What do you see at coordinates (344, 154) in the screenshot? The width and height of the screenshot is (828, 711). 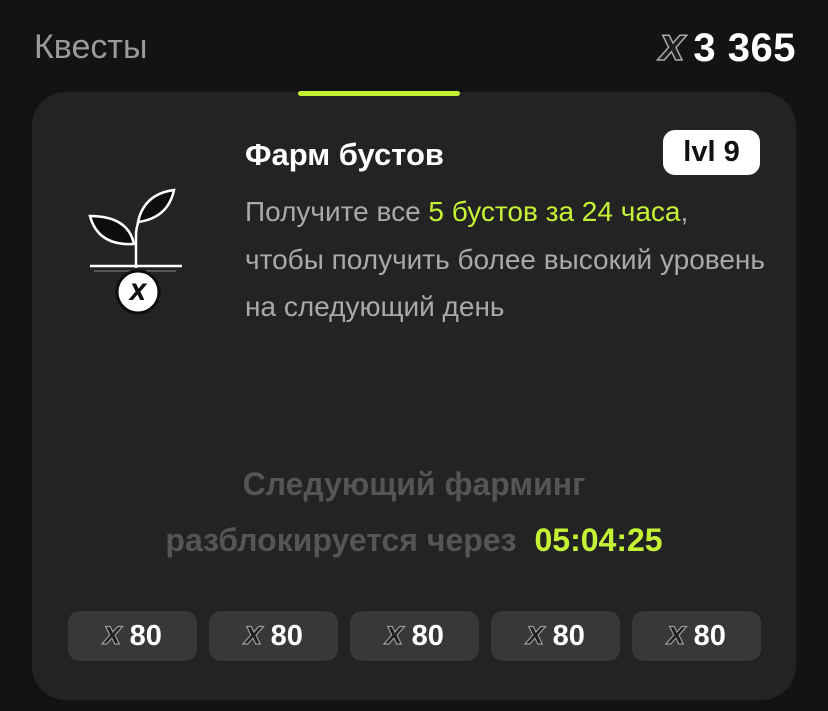 I see `quest-title: Фарм бустов` at bounding box center [344, 154].